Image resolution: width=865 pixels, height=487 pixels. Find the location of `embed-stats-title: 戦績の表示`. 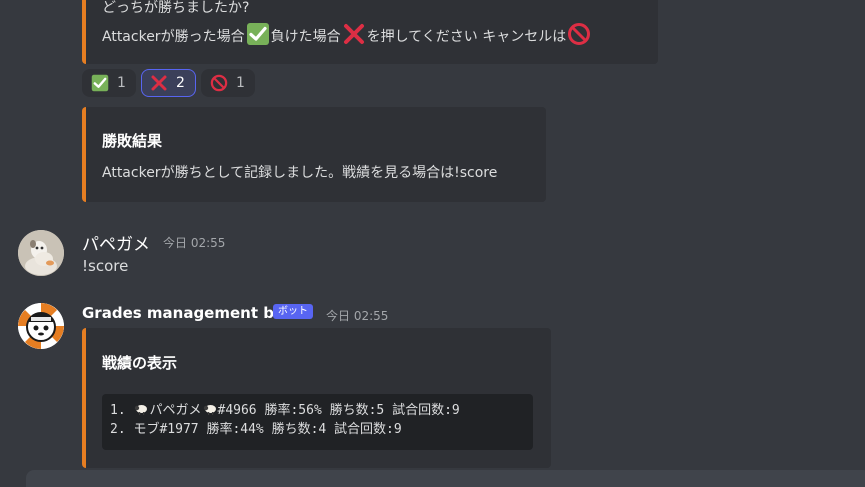

embed-stats-title: 戦績の表示 is located at coordinates (140, 363).